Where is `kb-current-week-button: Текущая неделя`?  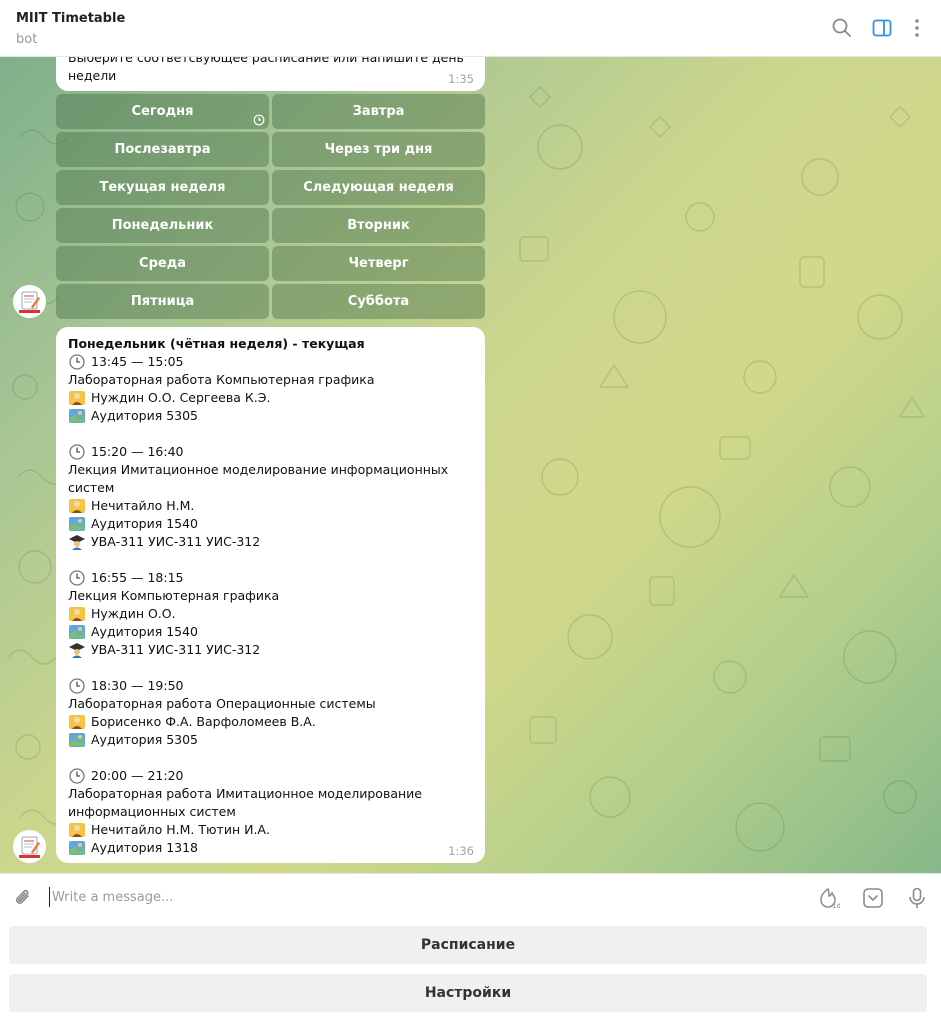
kb-current-week-button: Текущая неделя is located at coordinates (162, 187).